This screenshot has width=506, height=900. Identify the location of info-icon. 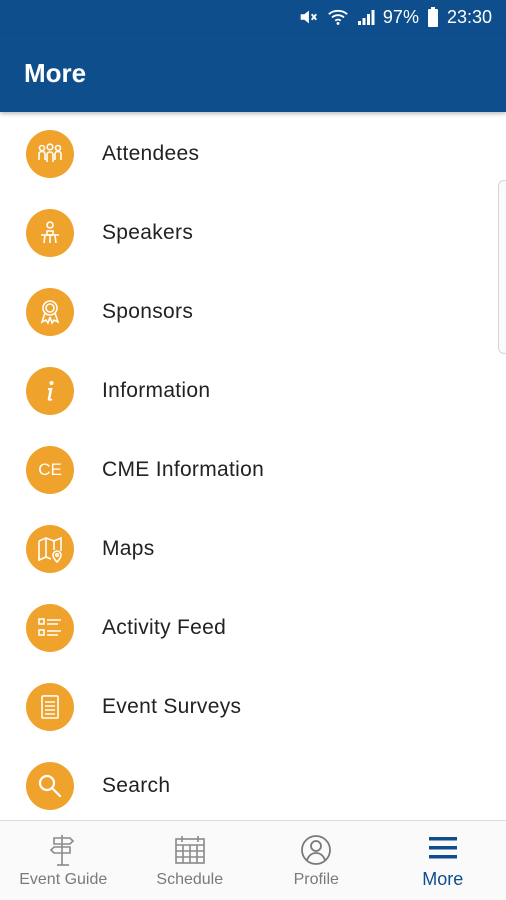
(50, 390).